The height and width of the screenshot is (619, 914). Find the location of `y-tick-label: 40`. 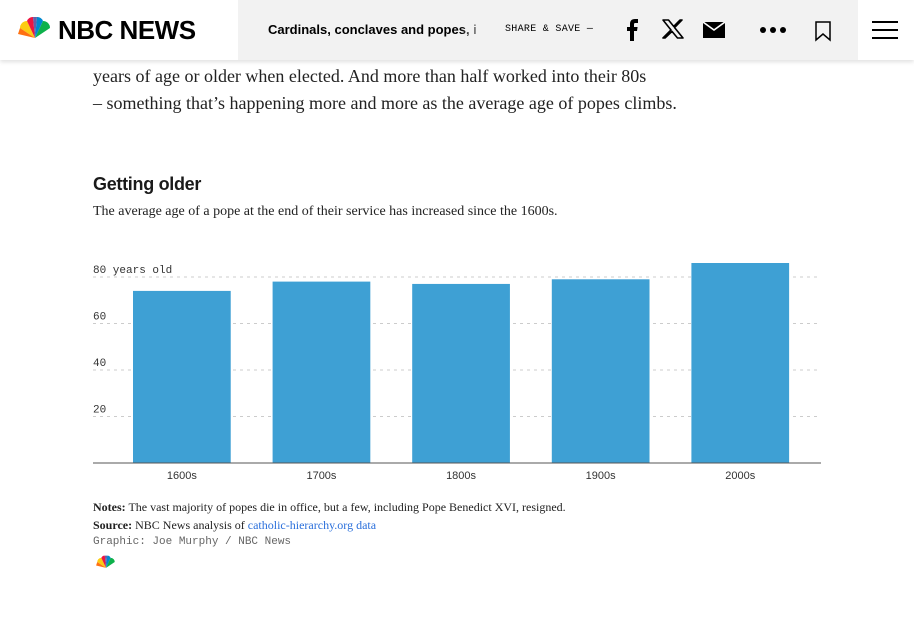

y-tick-label: 40 is located at coordinates (99, 364).